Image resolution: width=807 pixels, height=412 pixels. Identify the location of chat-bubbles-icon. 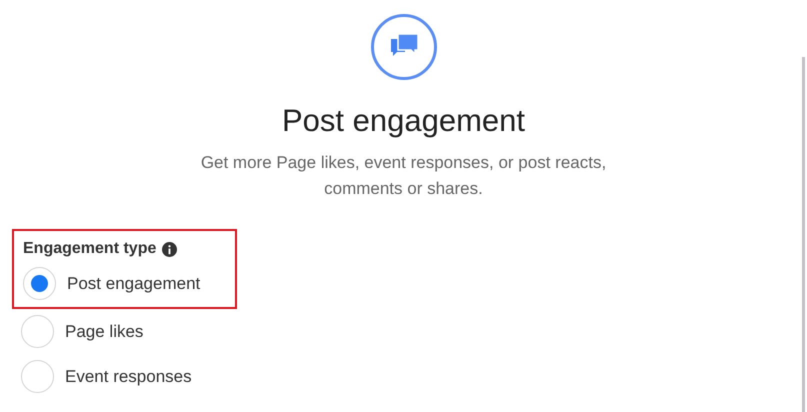
(403, 47).